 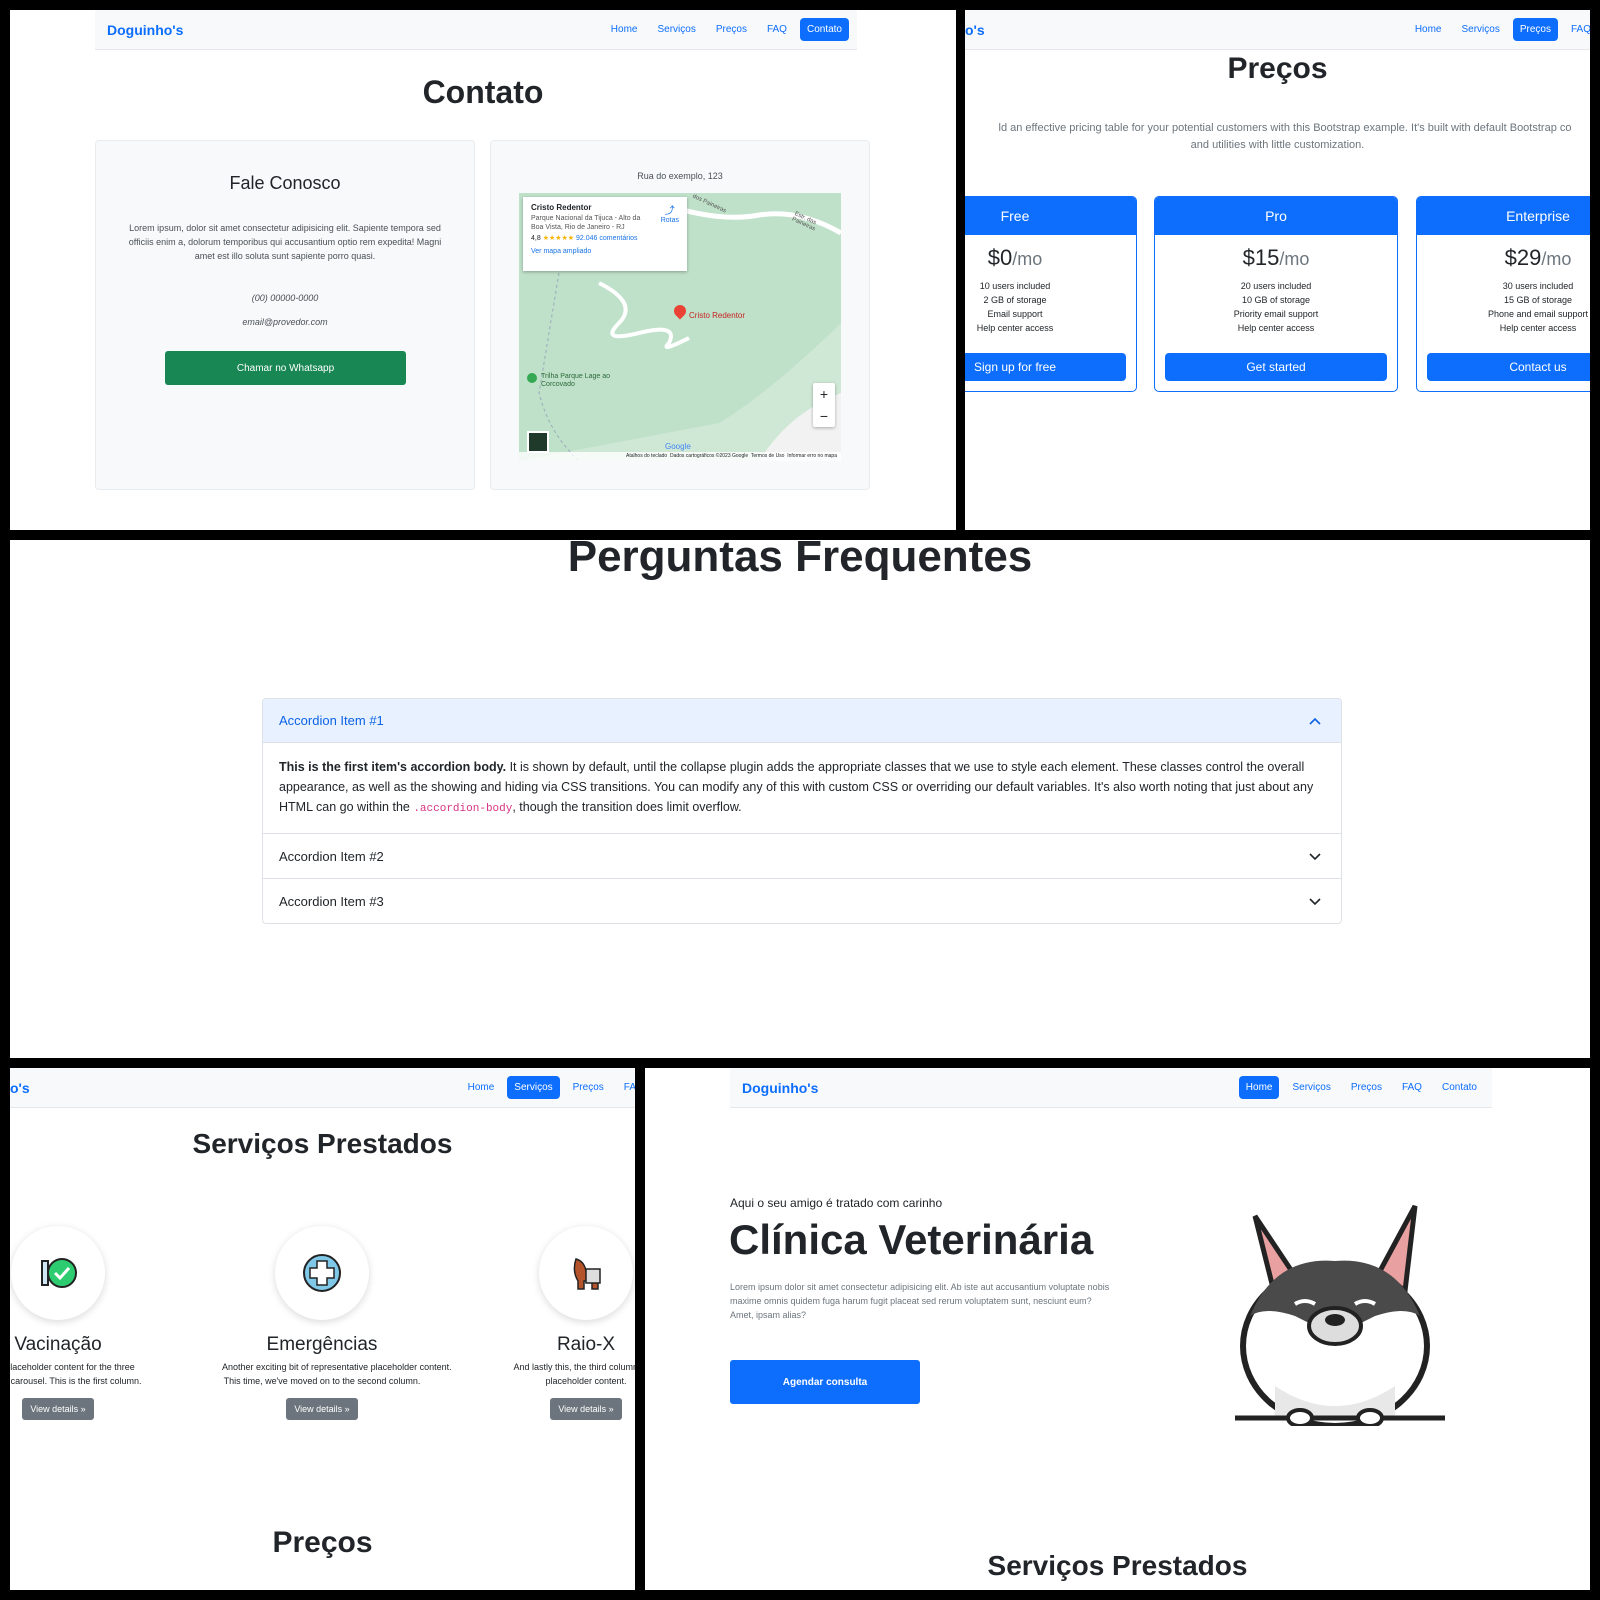 I want to click on satellite-toggle, so click(x=538, y=442).